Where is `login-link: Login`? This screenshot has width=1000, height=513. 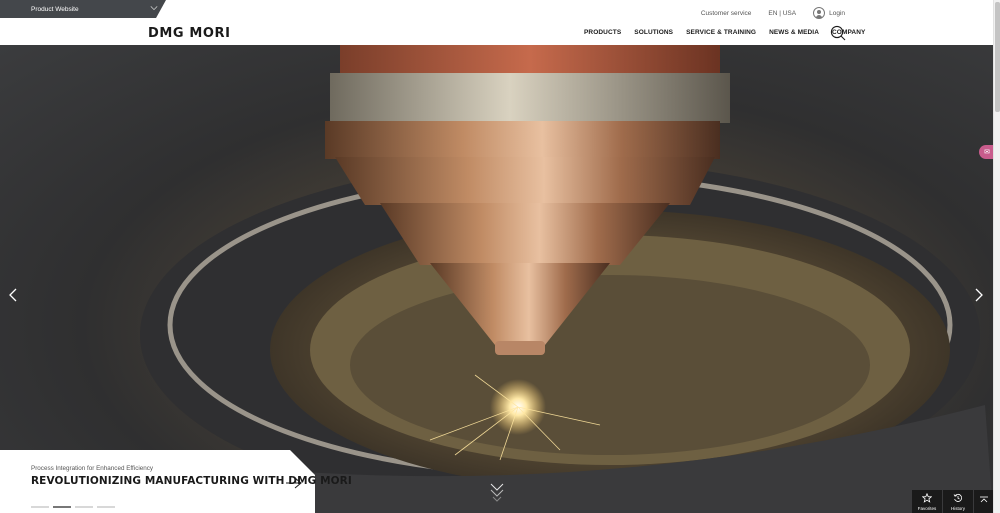 login-link: Login is located at coordinates (829, 13).